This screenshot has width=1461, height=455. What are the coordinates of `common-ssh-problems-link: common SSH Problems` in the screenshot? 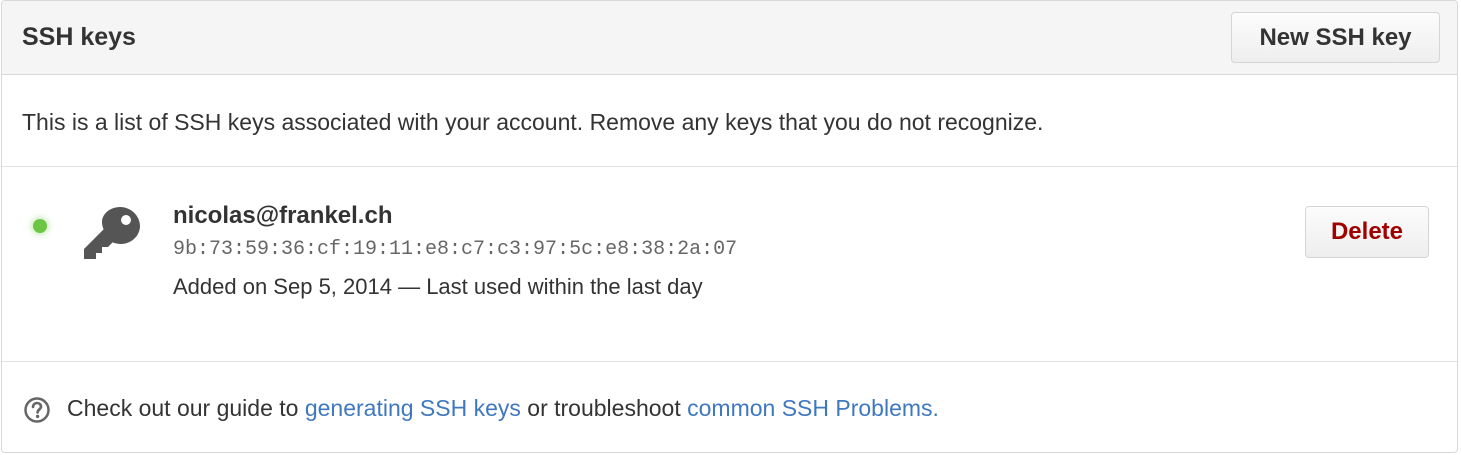 It's located at (809, 408).